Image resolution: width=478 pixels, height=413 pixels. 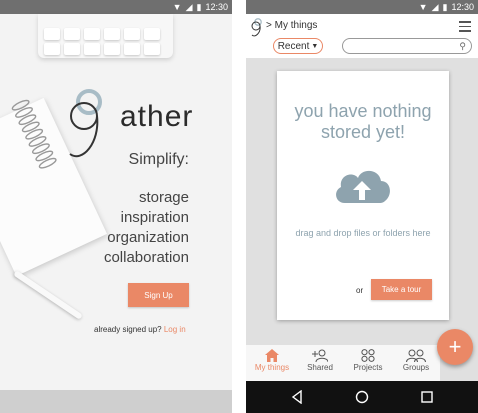 What do you see at coordinates (427, 397) in the screenshot?
I see `recents-icon` at bounding box center [427, 397].